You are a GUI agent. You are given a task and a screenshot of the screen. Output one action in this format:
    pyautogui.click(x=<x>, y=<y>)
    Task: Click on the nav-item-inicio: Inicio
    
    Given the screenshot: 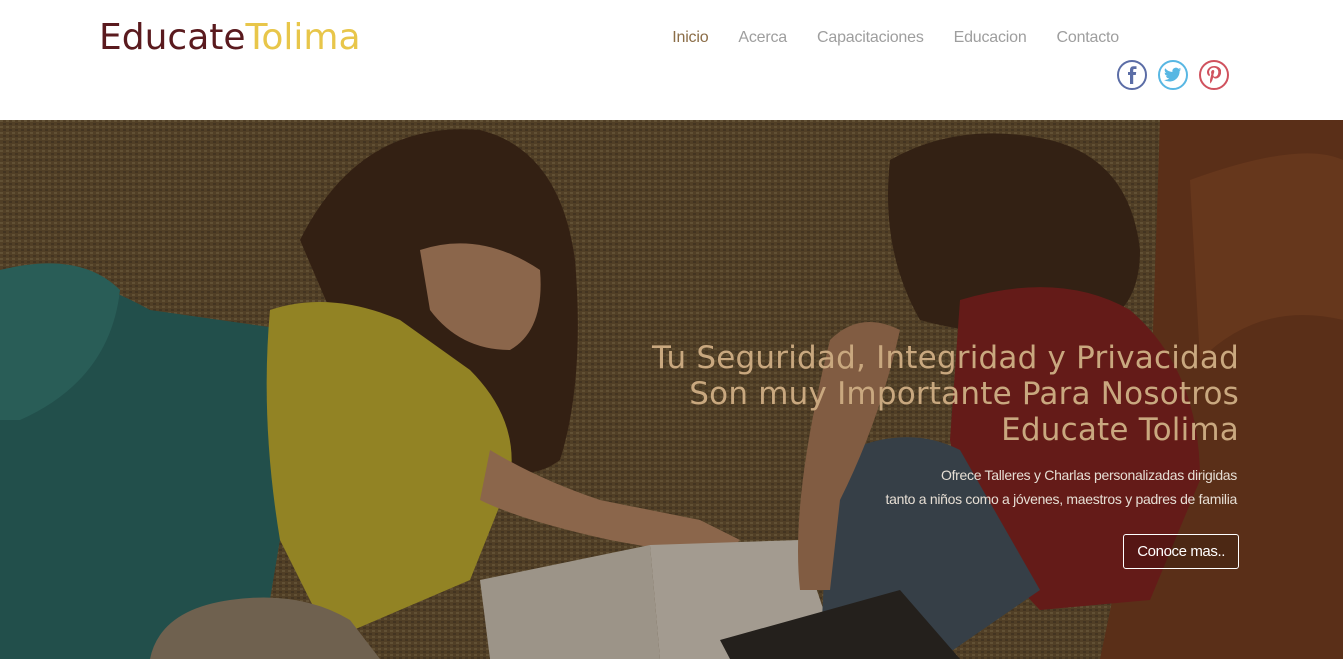 What is the action you would take?
    pyautogui.click(x=690, y=37)
    